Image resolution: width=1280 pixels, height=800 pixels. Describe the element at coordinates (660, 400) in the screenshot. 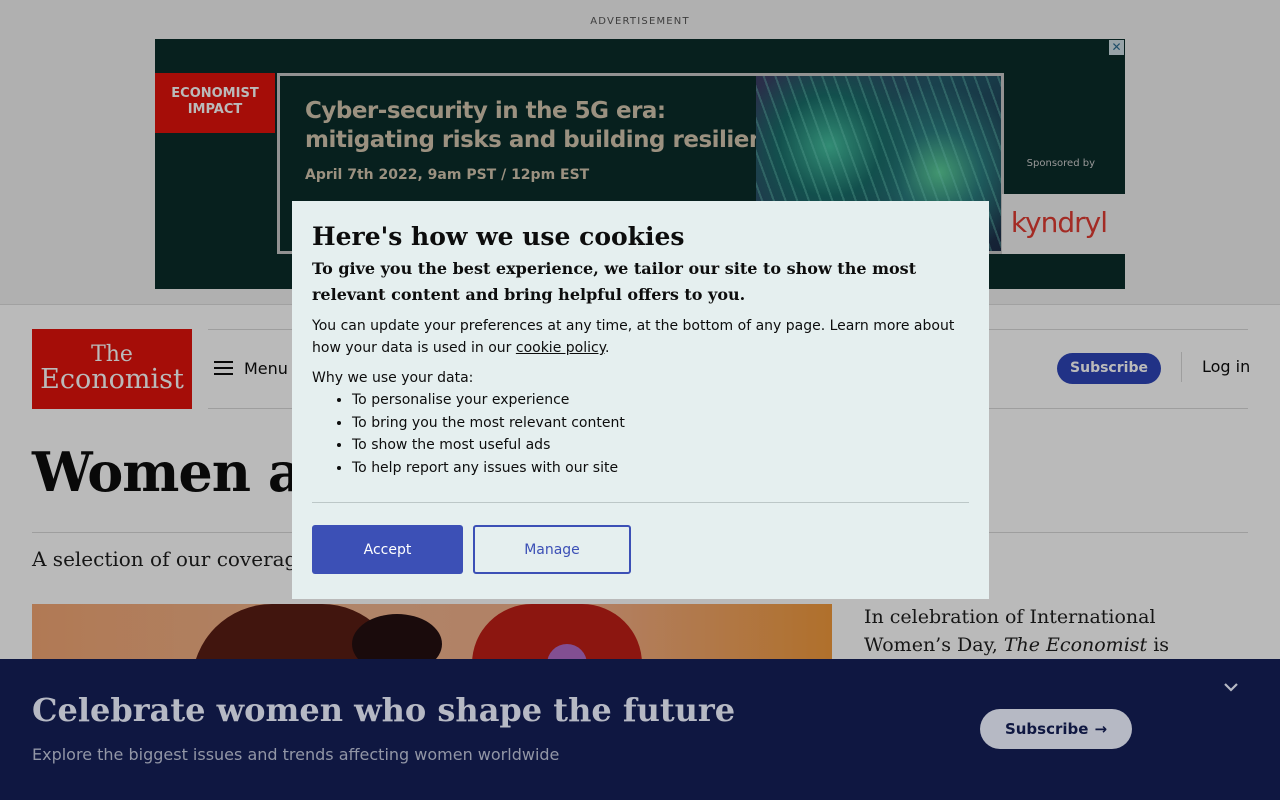

I see `cookie-reason: To personalise your experience` at that location.